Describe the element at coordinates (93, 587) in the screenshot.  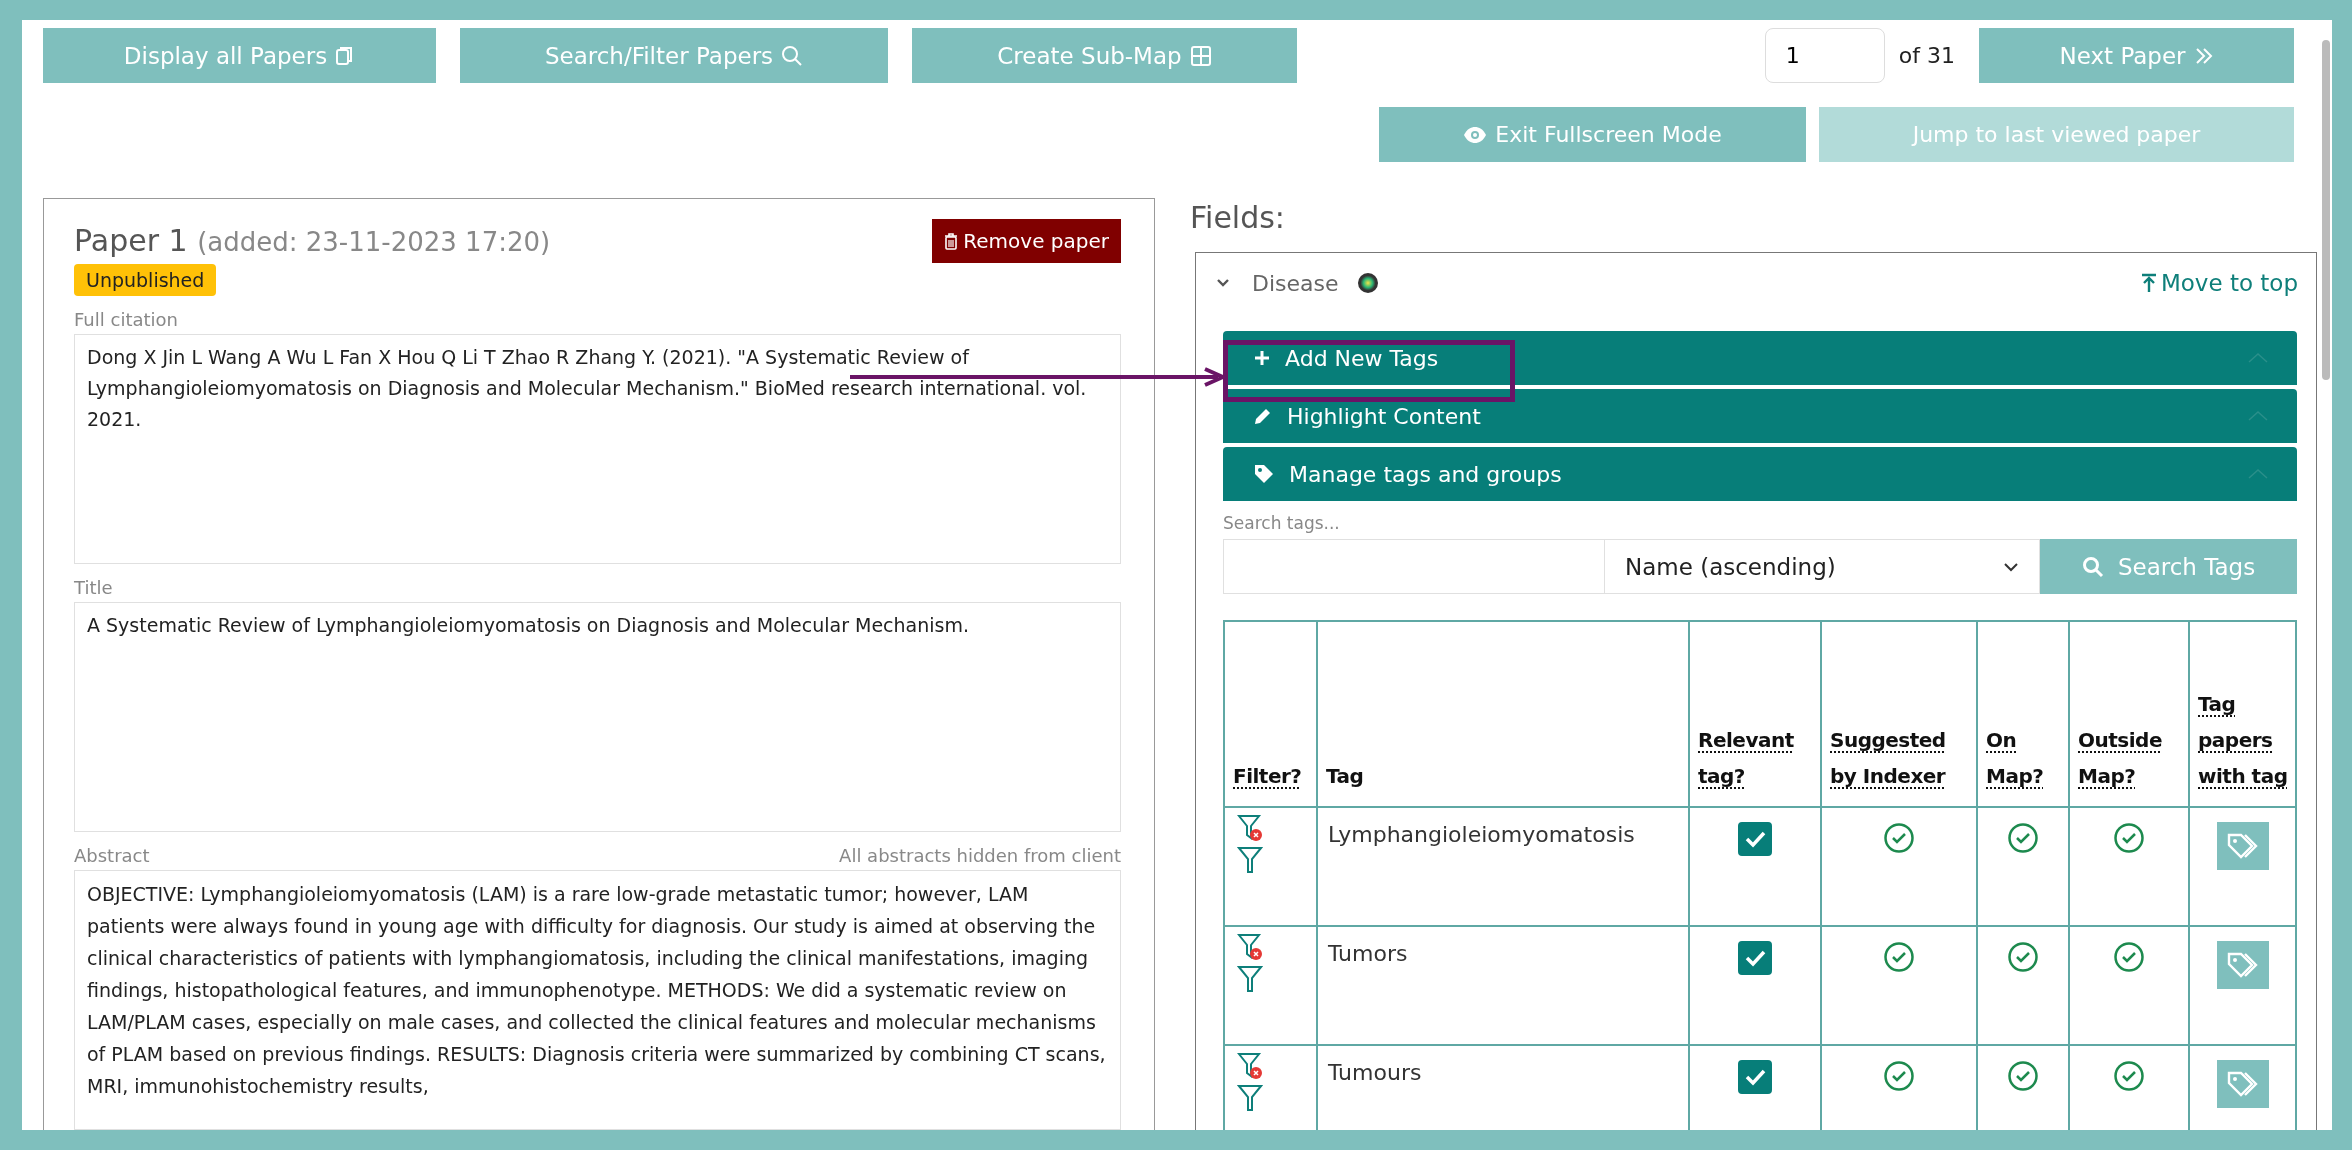
I see `field-label: Title` at that location.